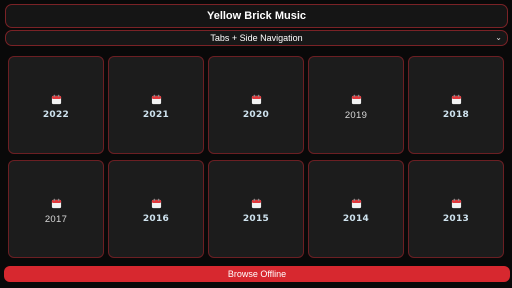 Image resolution: width=512 pixels, height=288 pixels. Describe the element at coordinates (156, 115) in the screenshot. I see `year-label: 2021` at that location.